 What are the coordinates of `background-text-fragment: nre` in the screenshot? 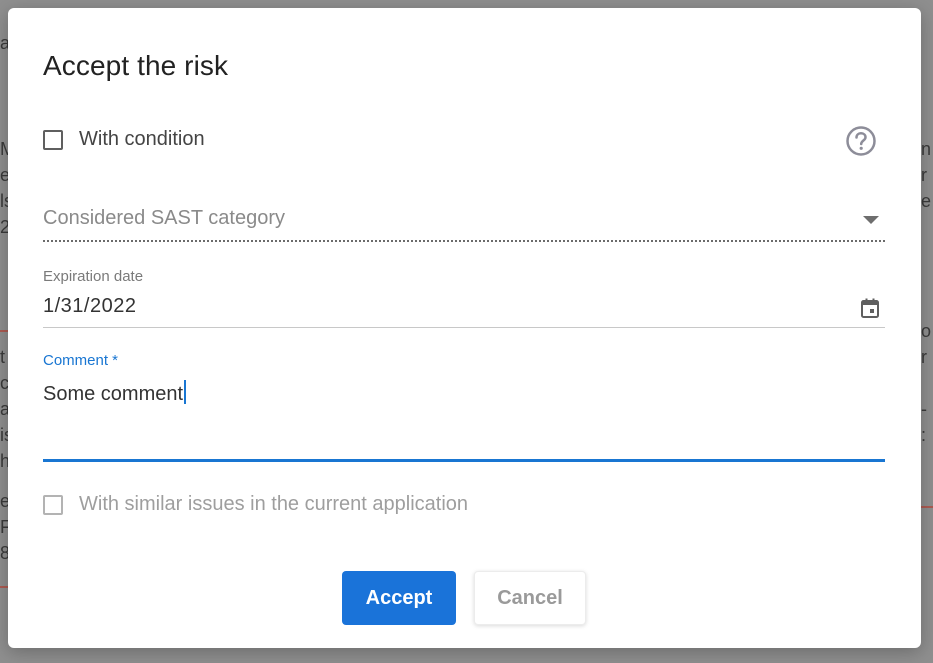 It's located at (926, 175).